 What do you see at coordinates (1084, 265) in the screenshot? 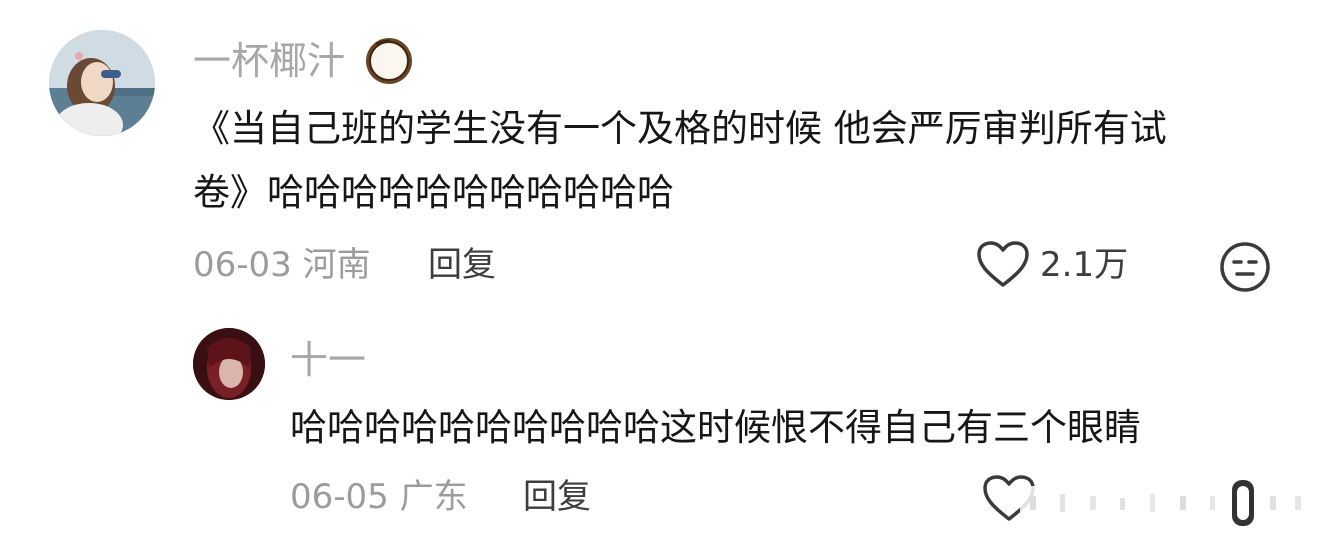
I see `like-count: 2.1万` at bounding box center [1084, 265].